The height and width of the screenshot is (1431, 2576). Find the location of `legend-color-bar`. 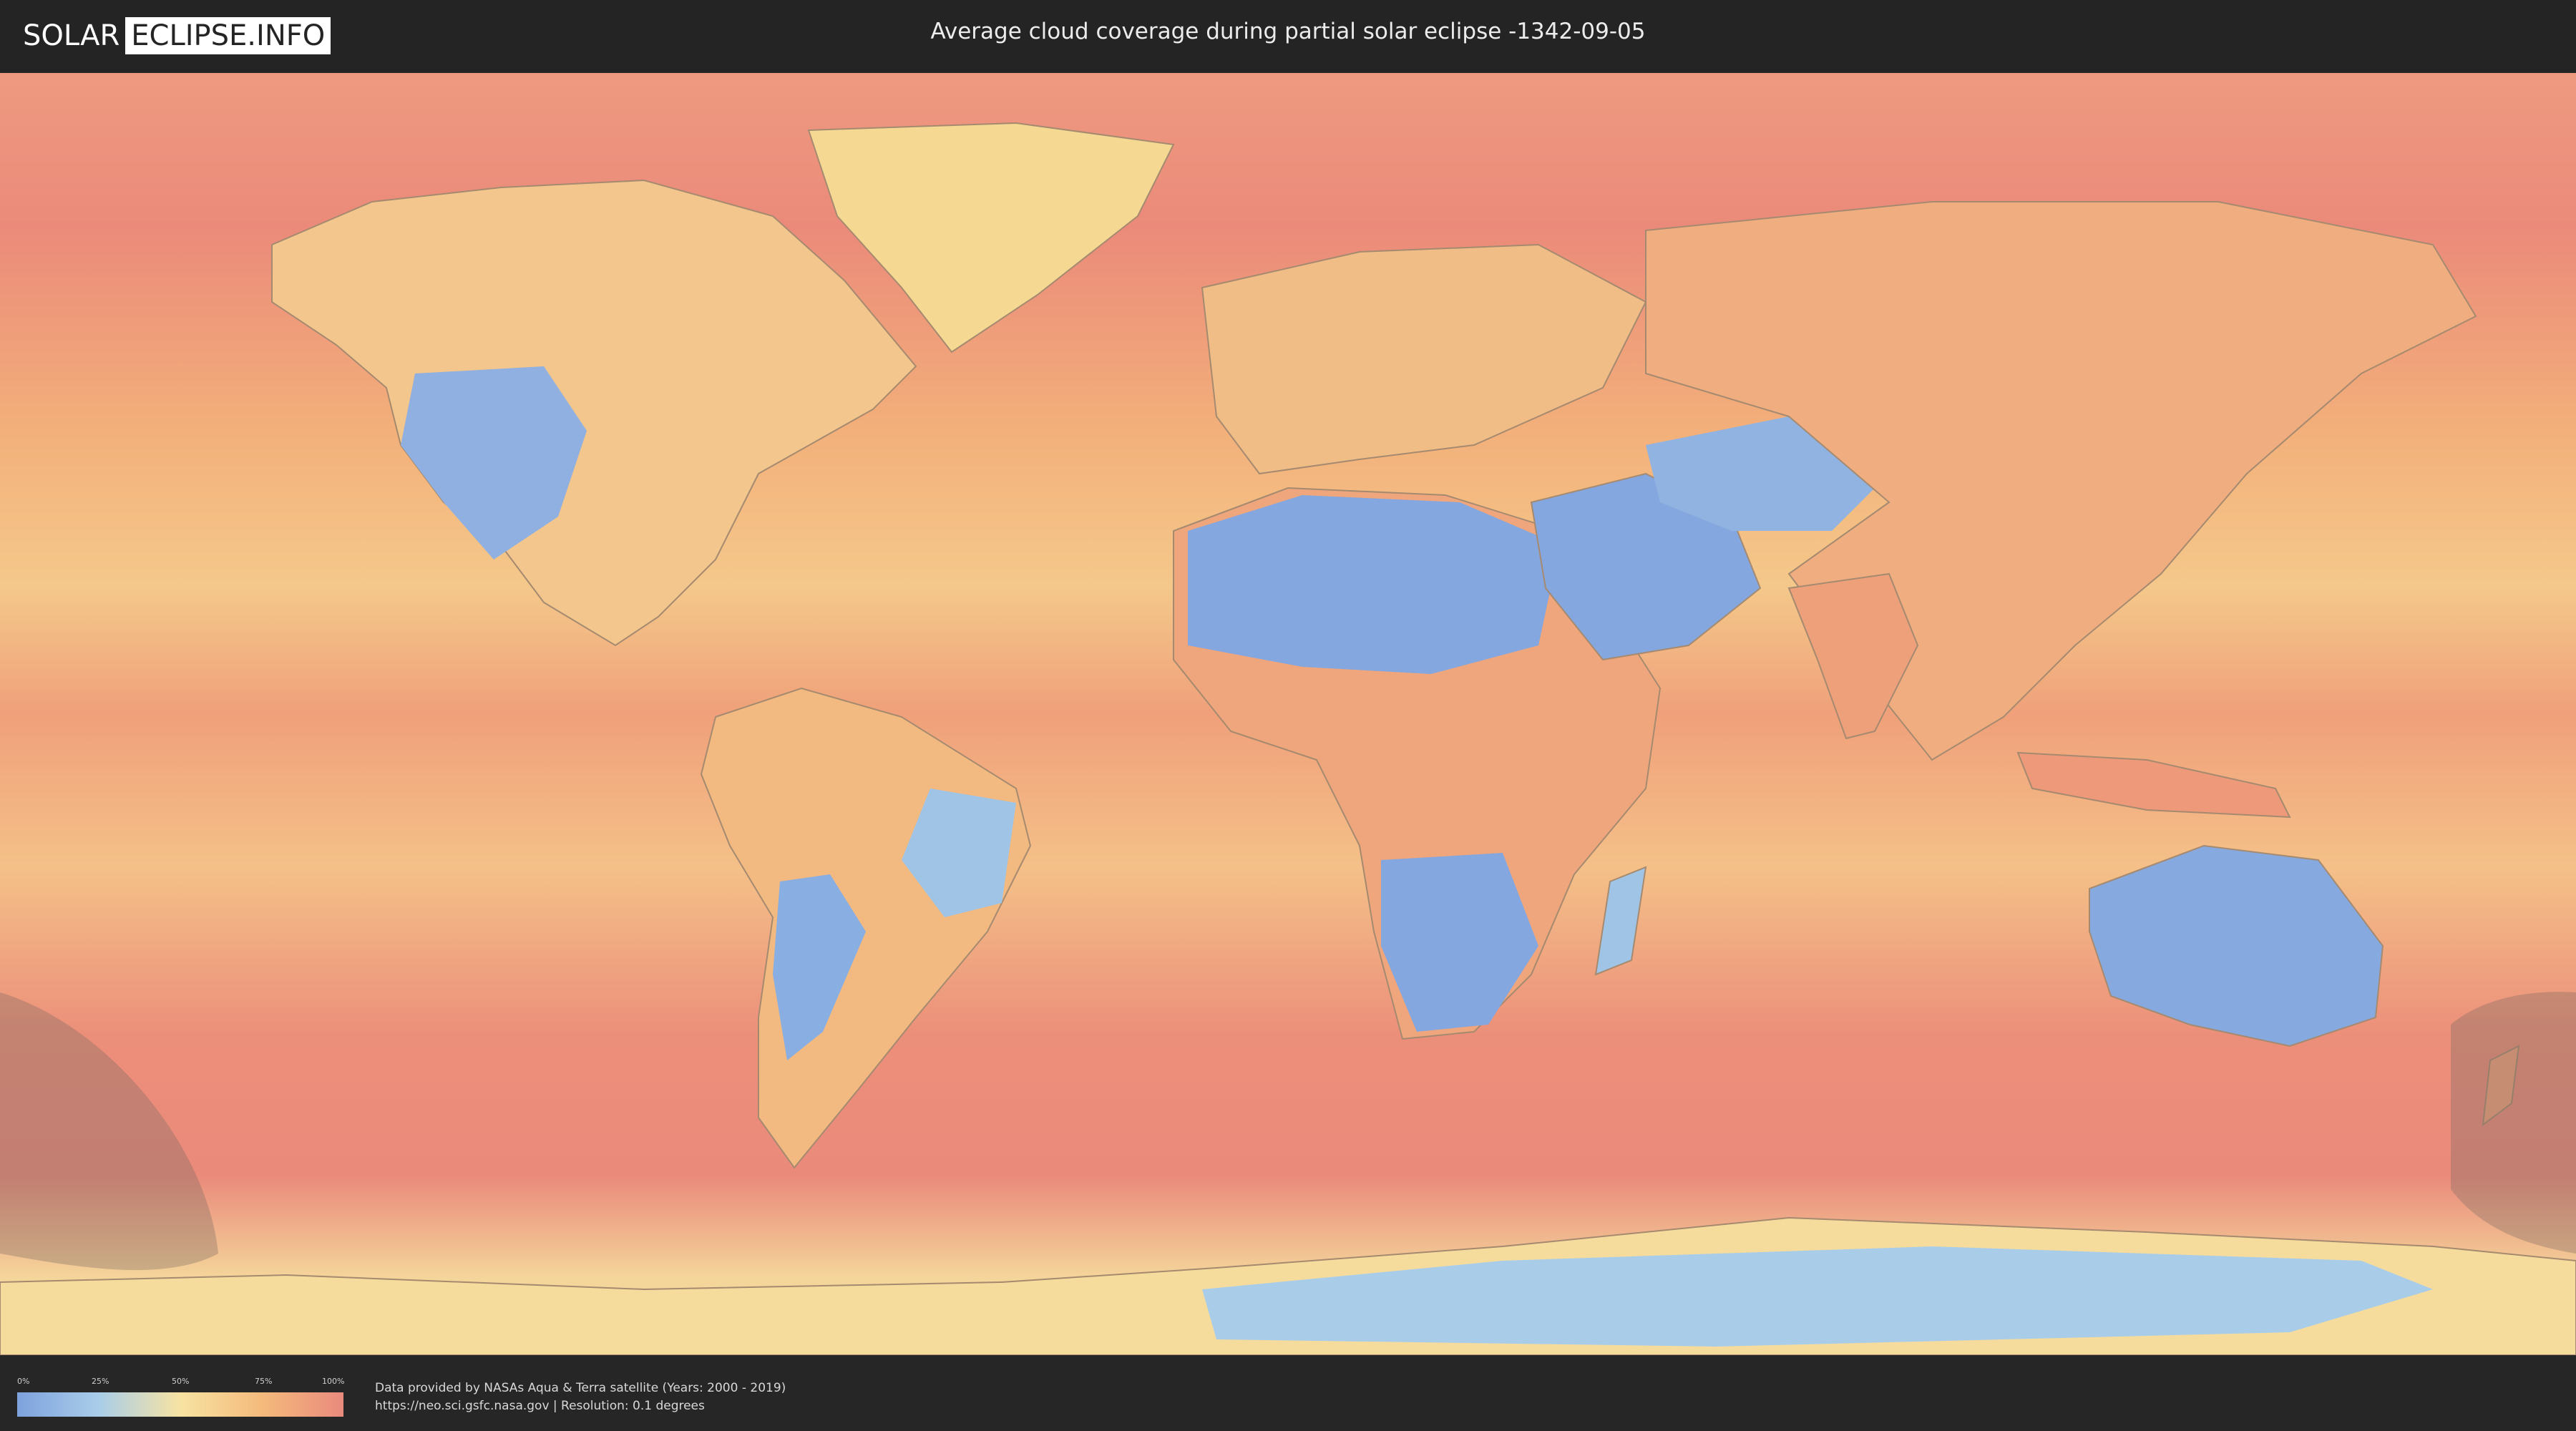

legend-color-bar is located at coordinates (180, 1404).